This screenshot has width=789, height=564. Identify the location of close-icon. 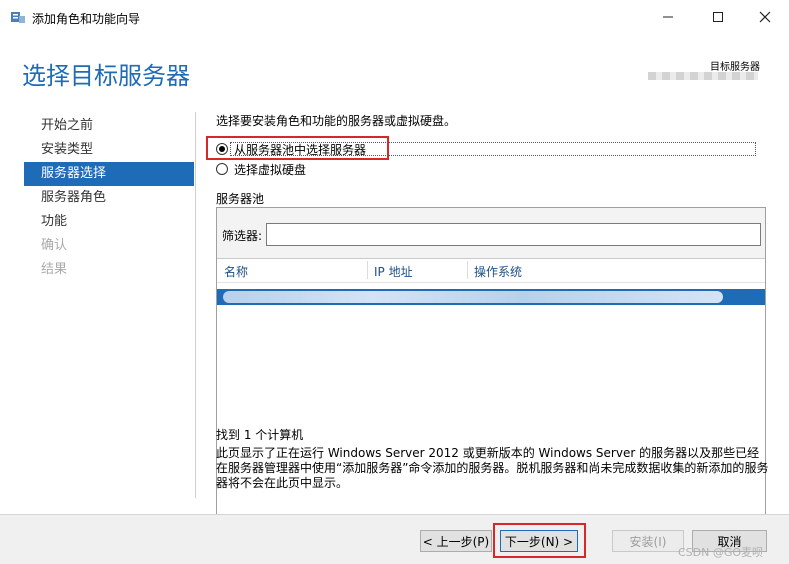
(765, 17).